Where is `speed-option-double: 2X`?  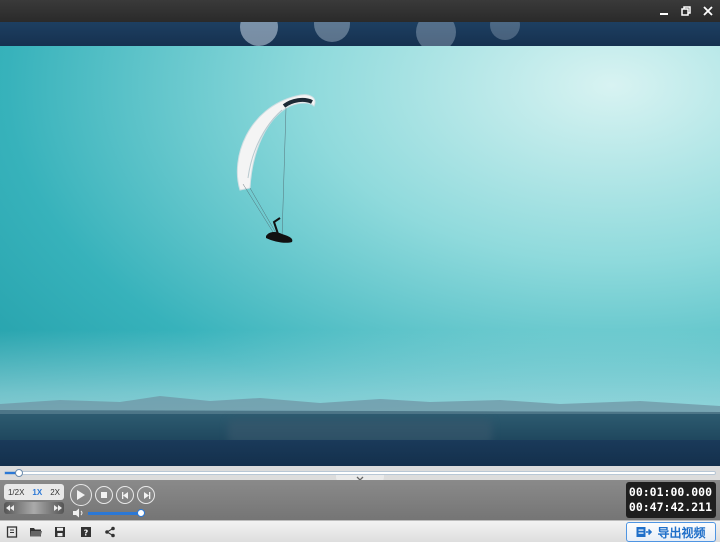 speed-option-double: 2X is located at coordinates (55, 492).